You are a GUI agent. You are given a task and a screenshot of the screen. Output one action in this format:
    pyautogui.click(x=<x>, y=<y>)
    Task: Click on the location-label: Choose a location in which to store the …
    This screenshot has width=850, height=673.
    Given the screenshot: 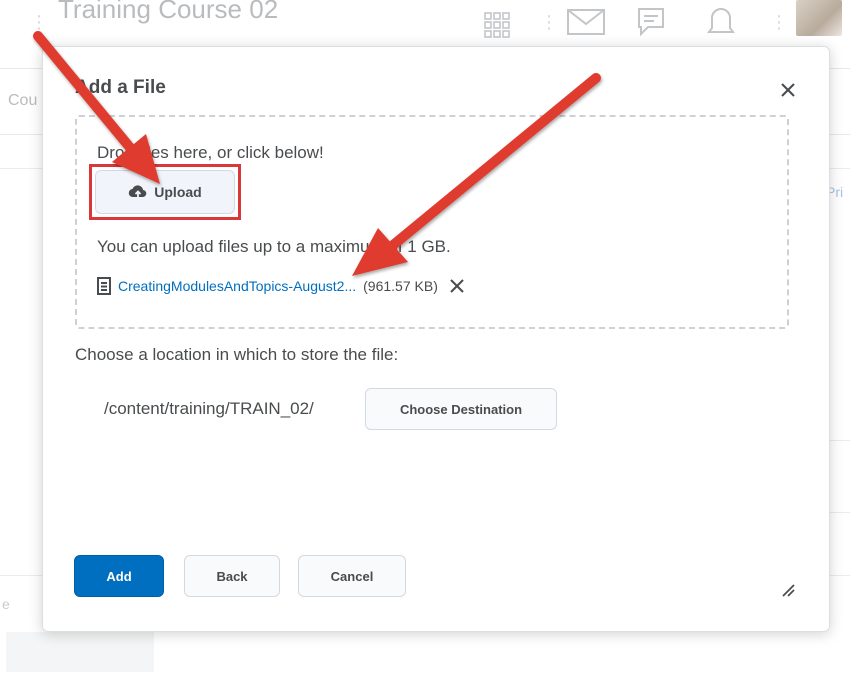 What is the action you would take?
    pyautogui.click(x=237, y=354)
    